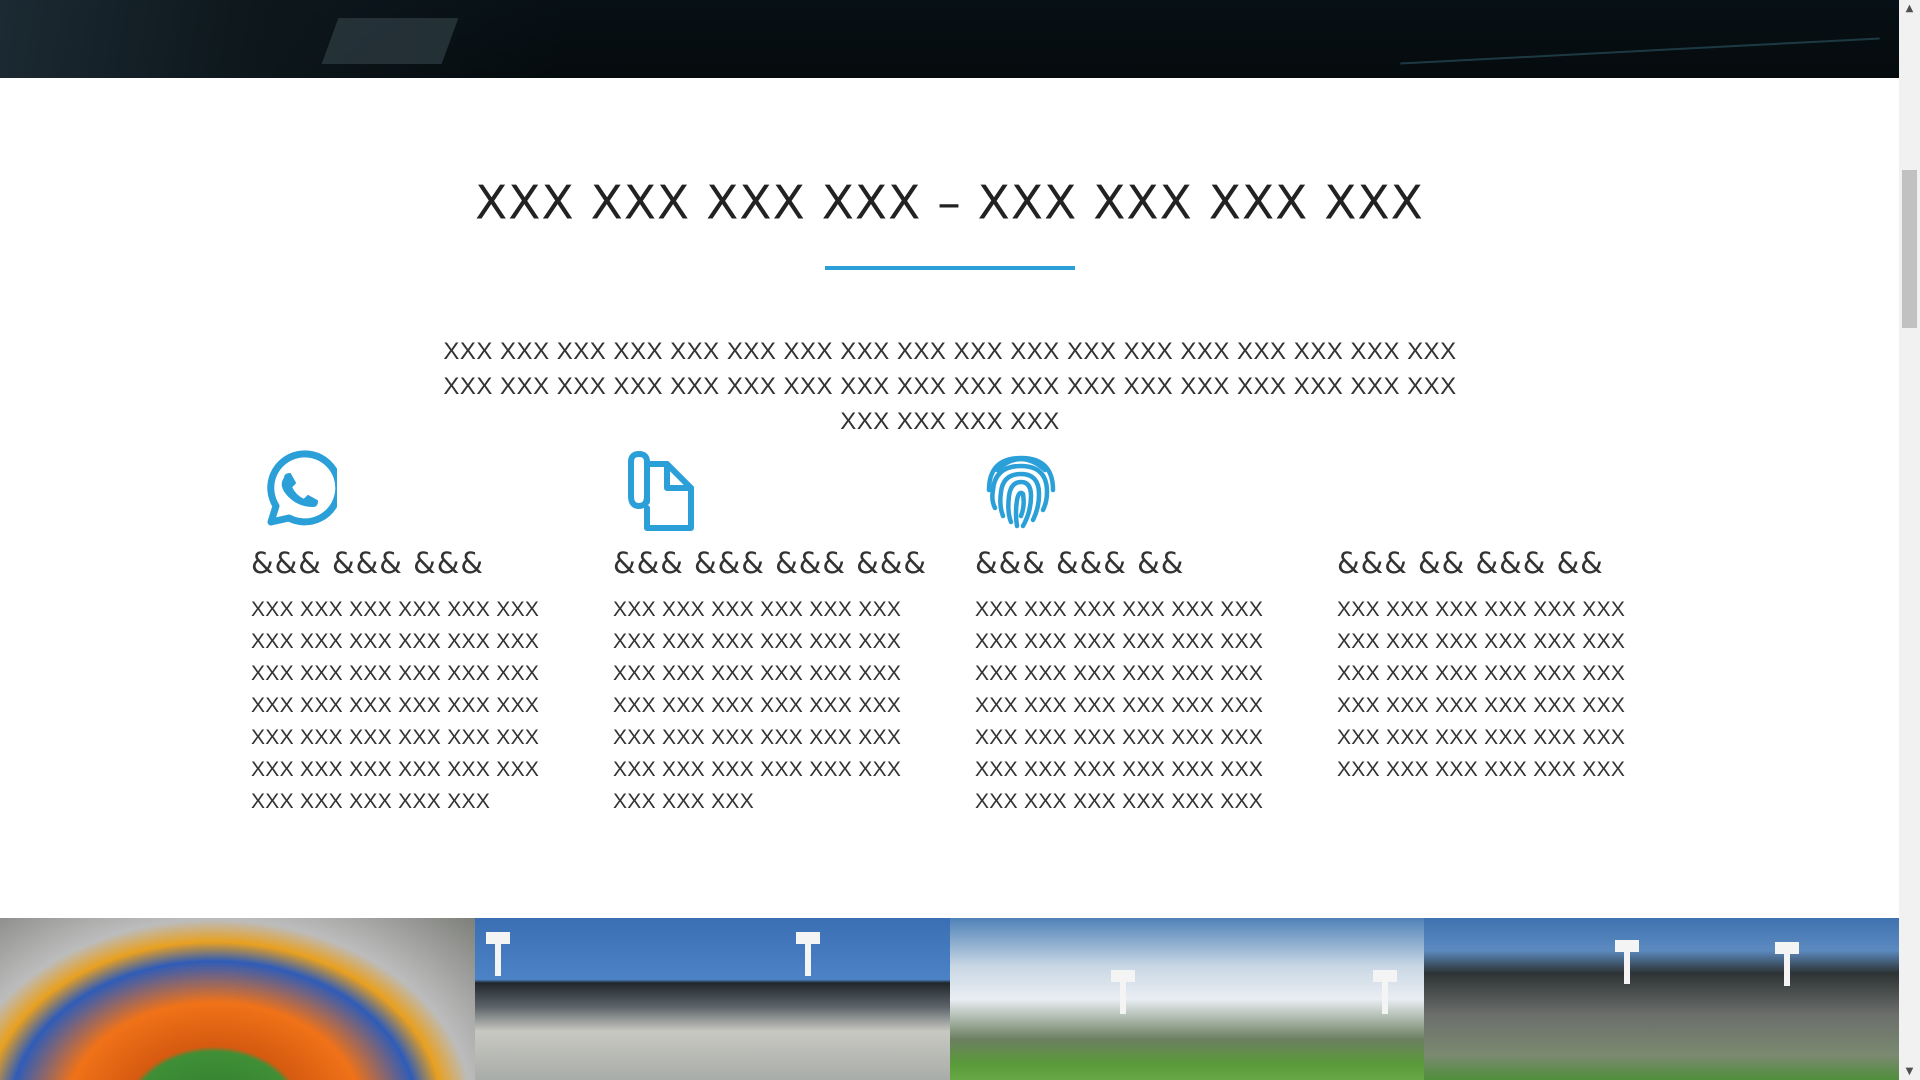 The image size is (1920, 1080). Describe the element at coordinates (367, 563) in the screenshot. I see `feature-heading: &&& &&& &&&` at that location.